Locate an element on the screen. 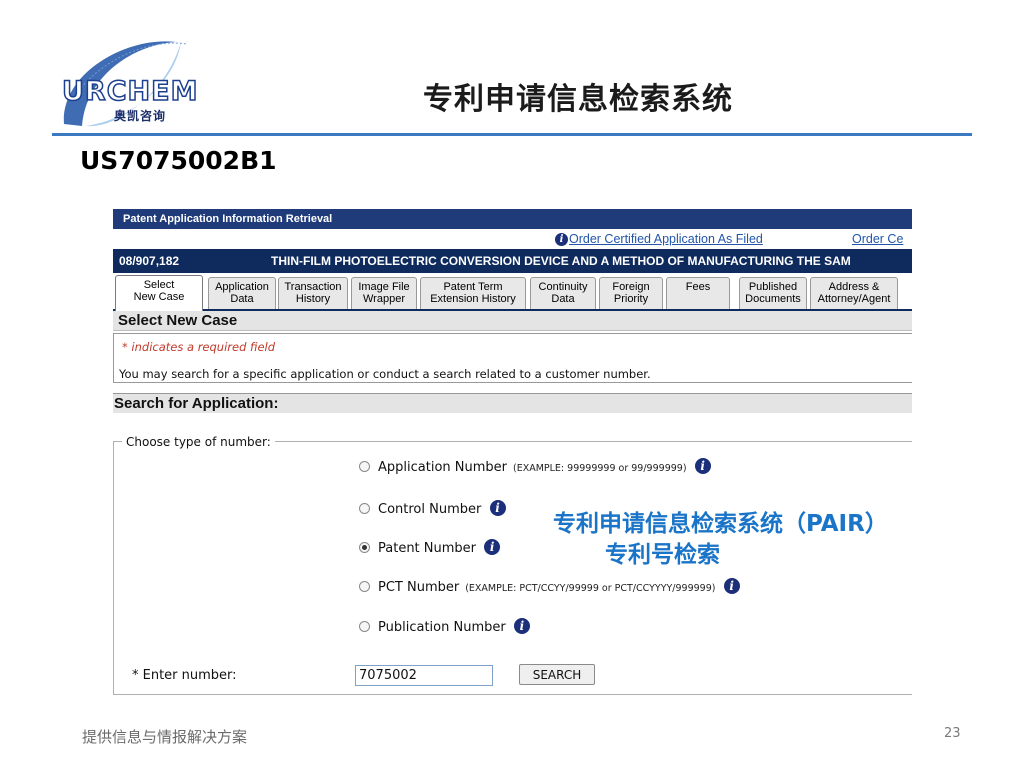  tab-patent-term-extension-history: Patent Term Extension History is located at coordinates (473, 293).